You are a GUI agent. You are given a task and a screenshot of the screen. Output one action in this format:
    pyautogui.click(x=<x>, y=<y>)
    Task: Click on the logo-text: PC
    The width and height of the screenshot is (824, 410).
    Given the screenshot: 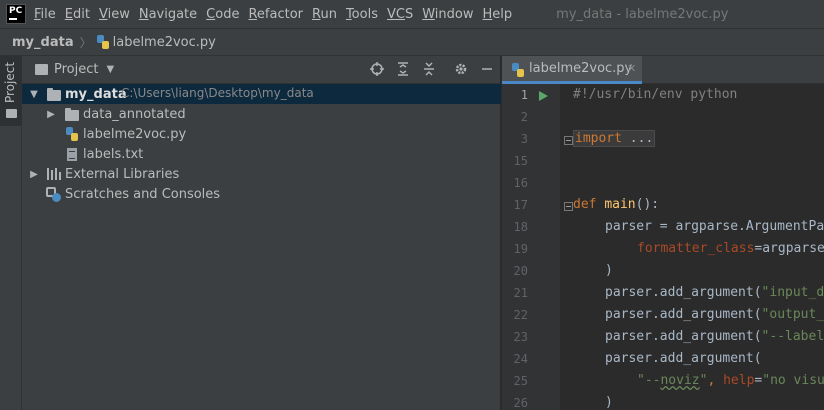 What is the action you would take?
    pyautogui.click(x=16, y=11)
    